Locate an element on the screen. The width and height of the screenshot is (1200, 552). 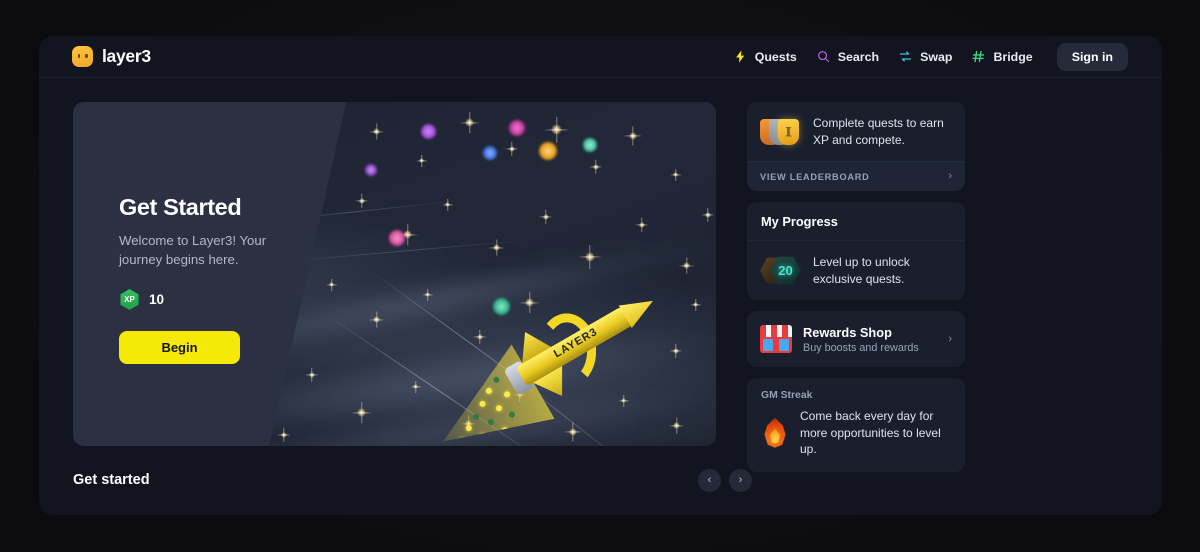
orb-orange is located at coordinates (548, 151).